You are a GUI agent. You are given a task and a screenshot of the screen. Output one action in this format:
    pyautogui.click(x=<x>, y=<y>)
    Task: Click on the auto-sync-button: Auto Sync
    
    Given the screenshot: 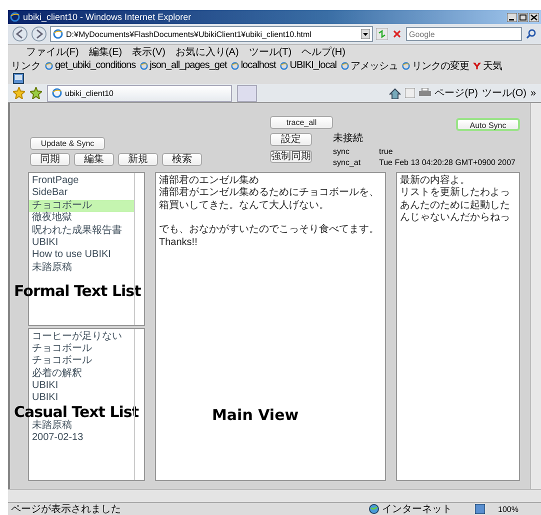 What is the action you would take?
    pyautogui.click(x=488, y=124)
    